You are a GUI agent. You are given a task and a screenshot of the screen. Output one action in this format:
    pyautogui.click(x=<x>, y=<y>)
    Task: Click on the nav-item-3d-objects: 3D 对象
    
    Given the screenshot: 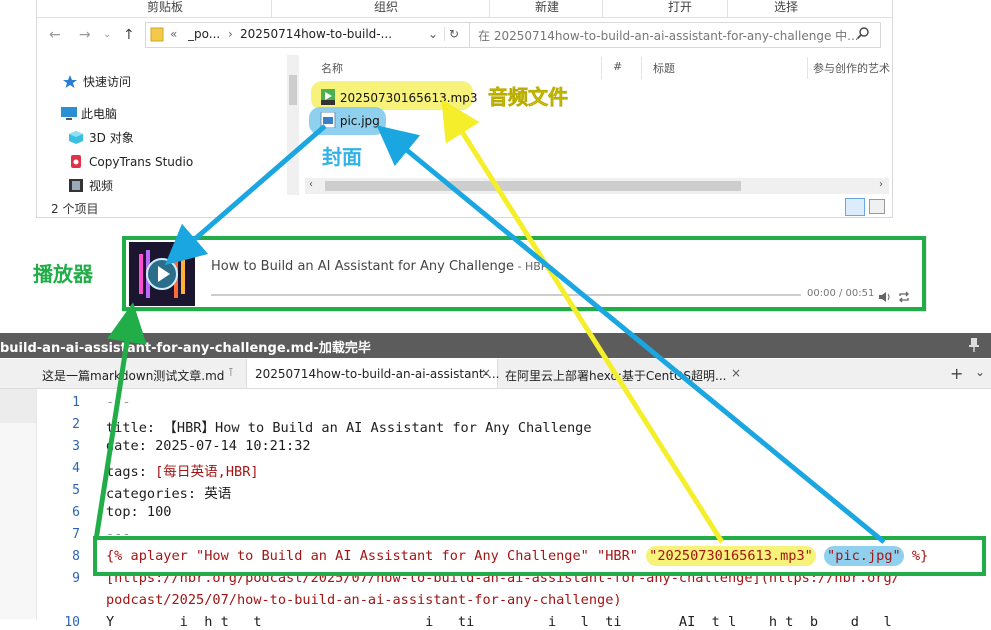 What is the action you would take?
    pyautogui.click(x=101, y=138)
    